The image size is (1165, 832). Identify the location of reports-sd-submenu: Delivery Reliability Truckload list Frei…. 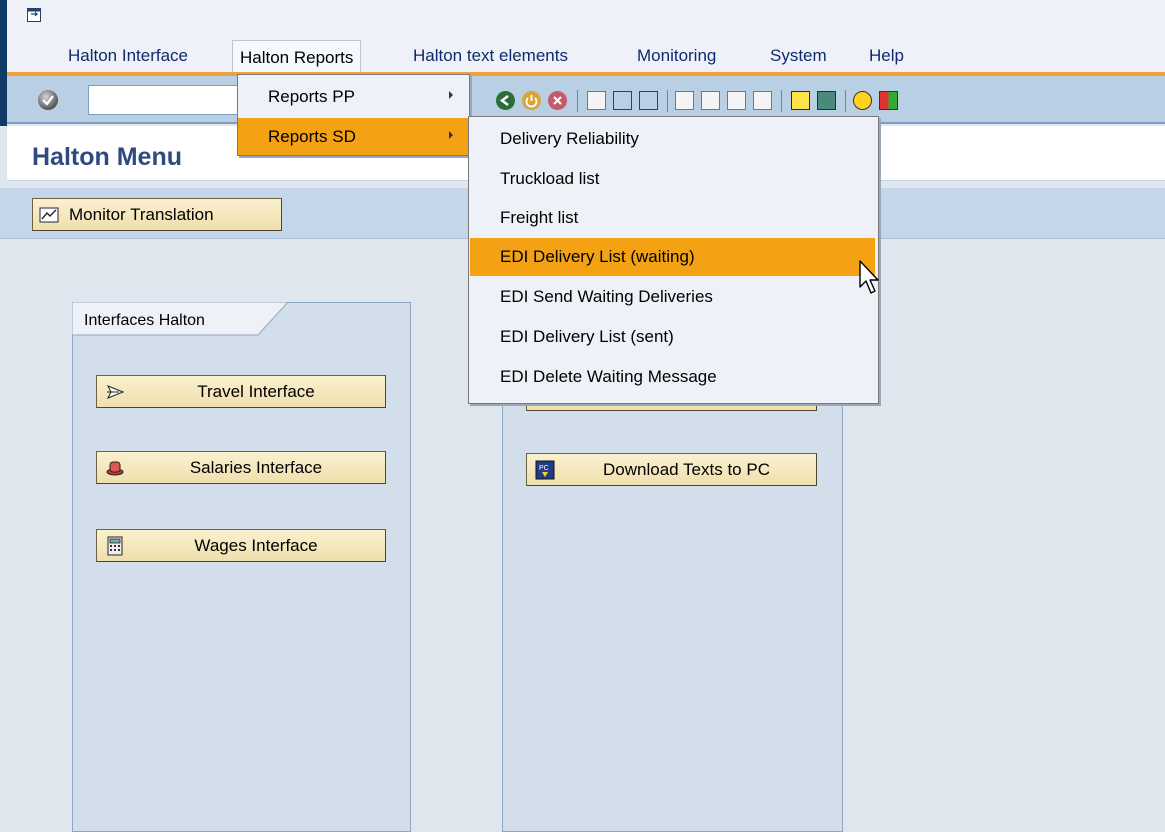
(673, 260).